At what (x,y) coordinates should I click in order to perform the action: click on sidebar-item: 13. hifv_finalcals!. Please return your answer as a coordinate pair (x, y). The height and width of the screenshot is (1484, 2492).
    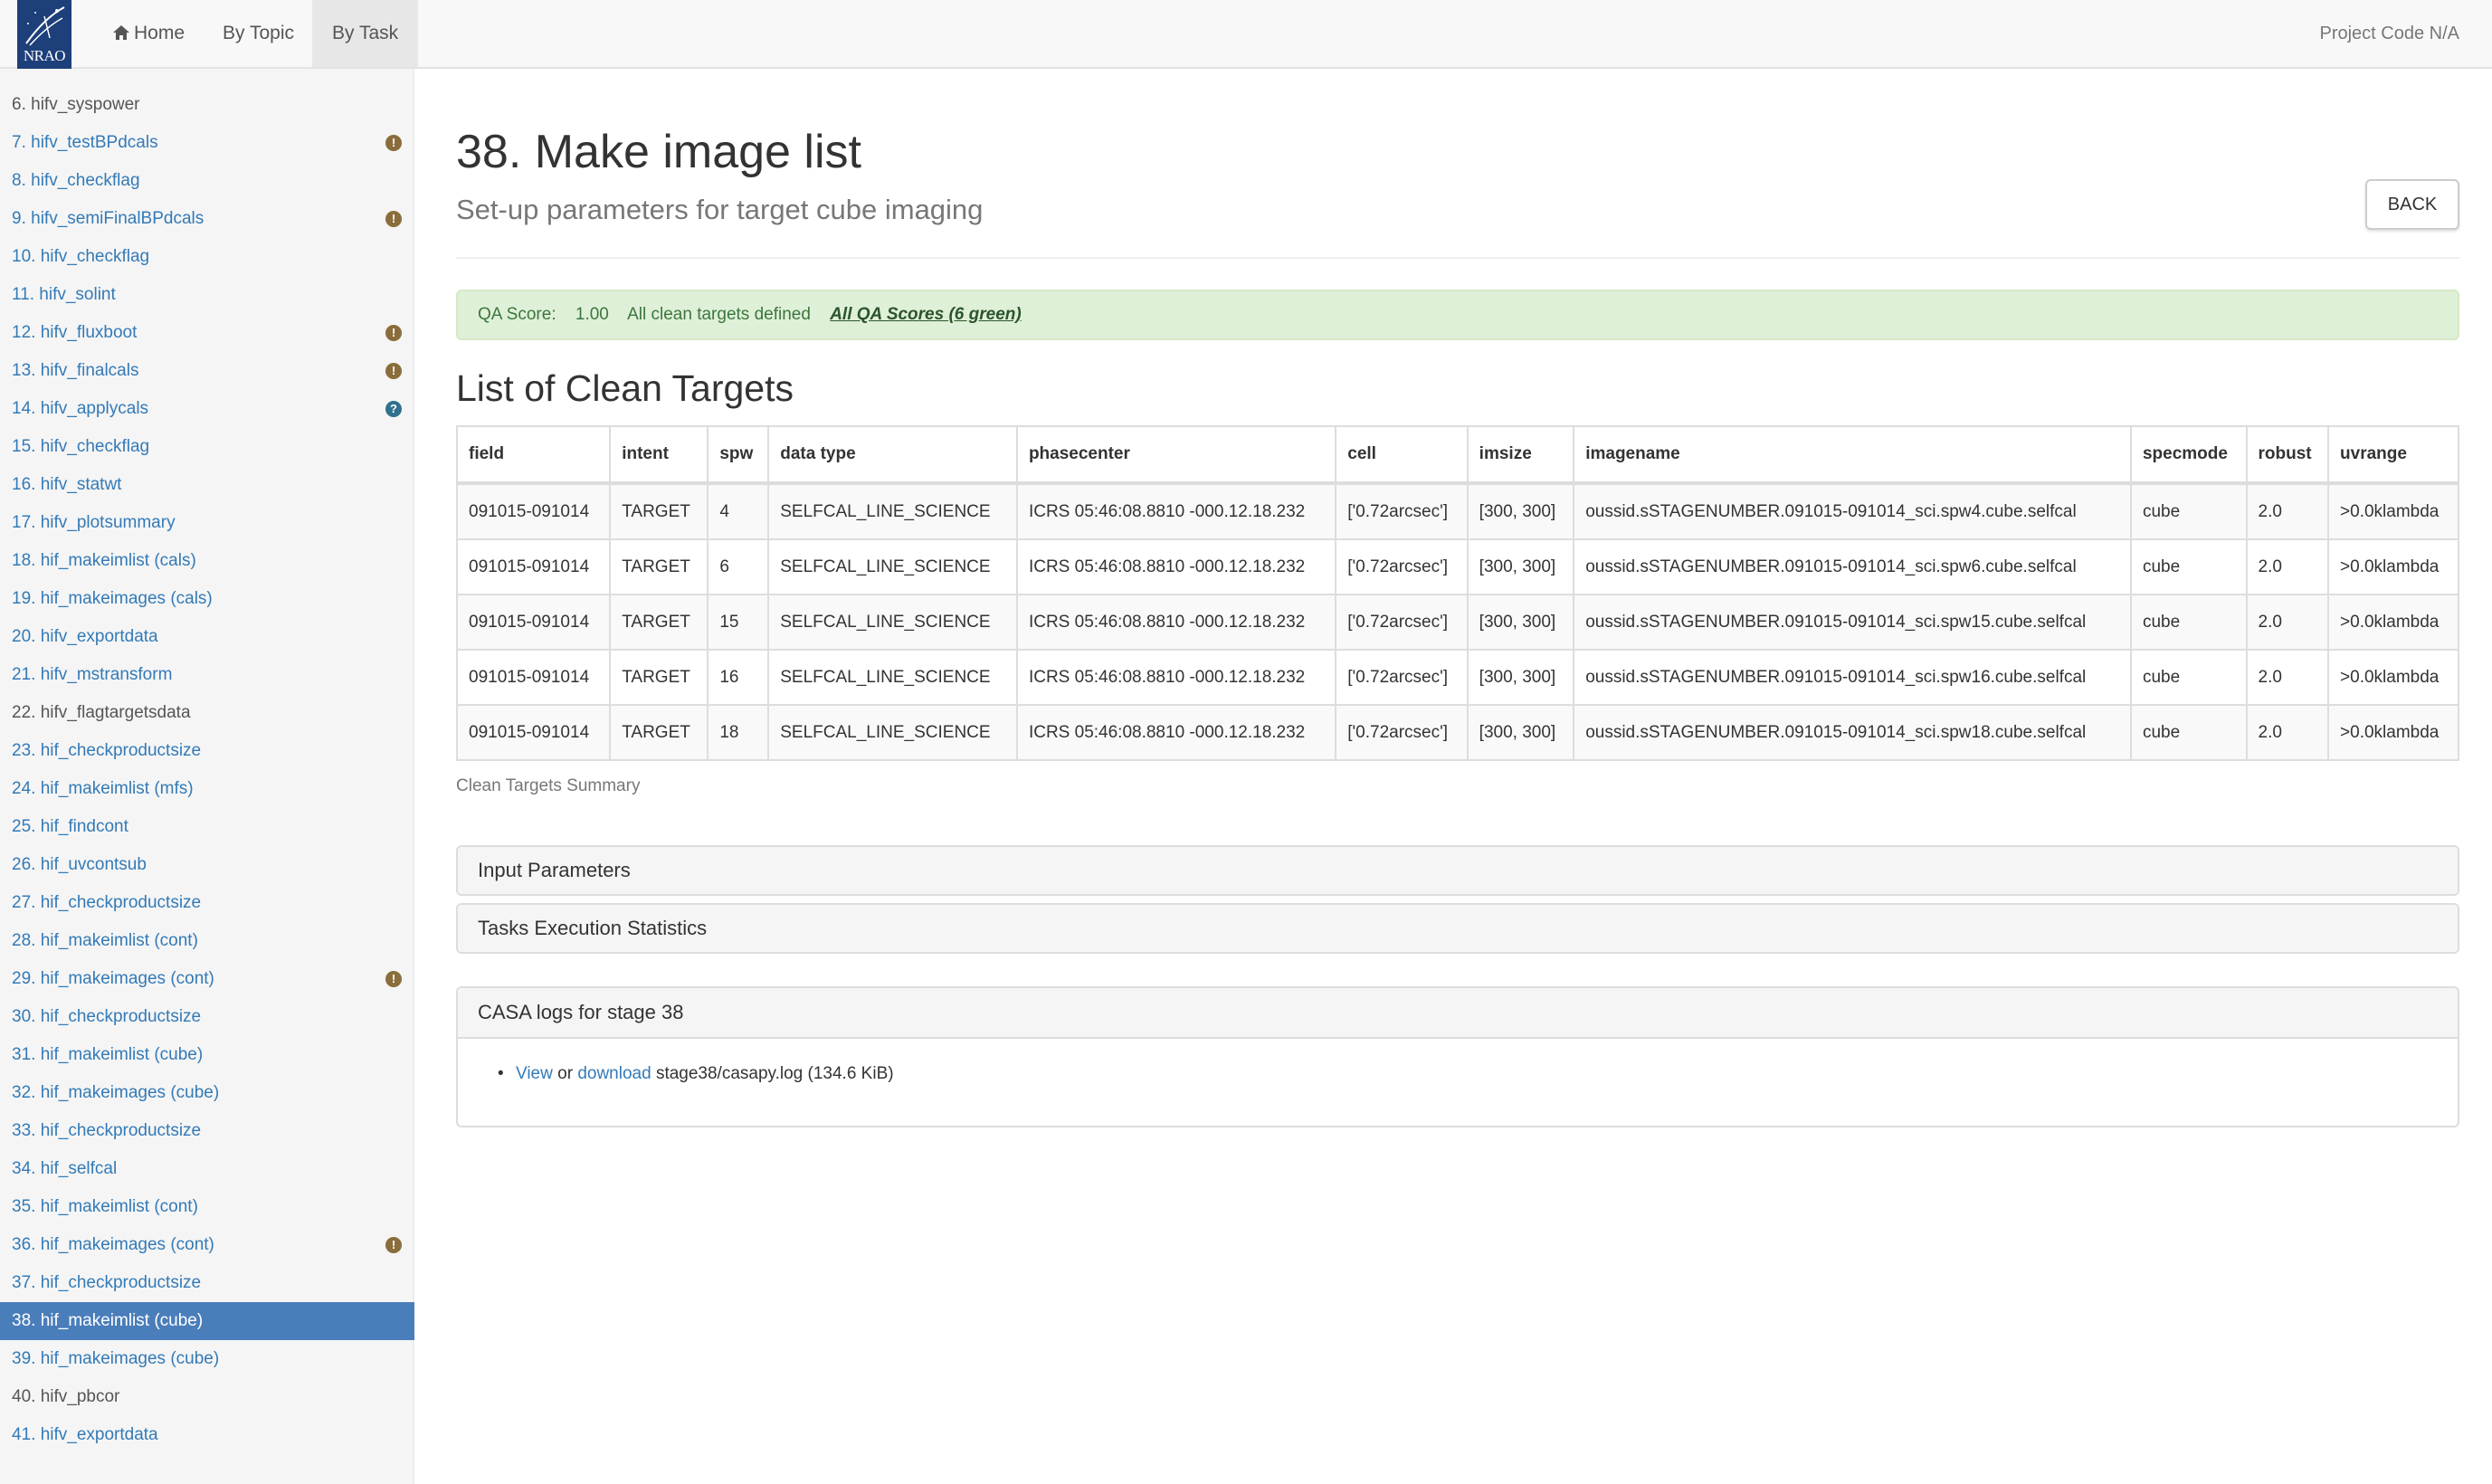
    Looking at the image, I should click on (207, 371).